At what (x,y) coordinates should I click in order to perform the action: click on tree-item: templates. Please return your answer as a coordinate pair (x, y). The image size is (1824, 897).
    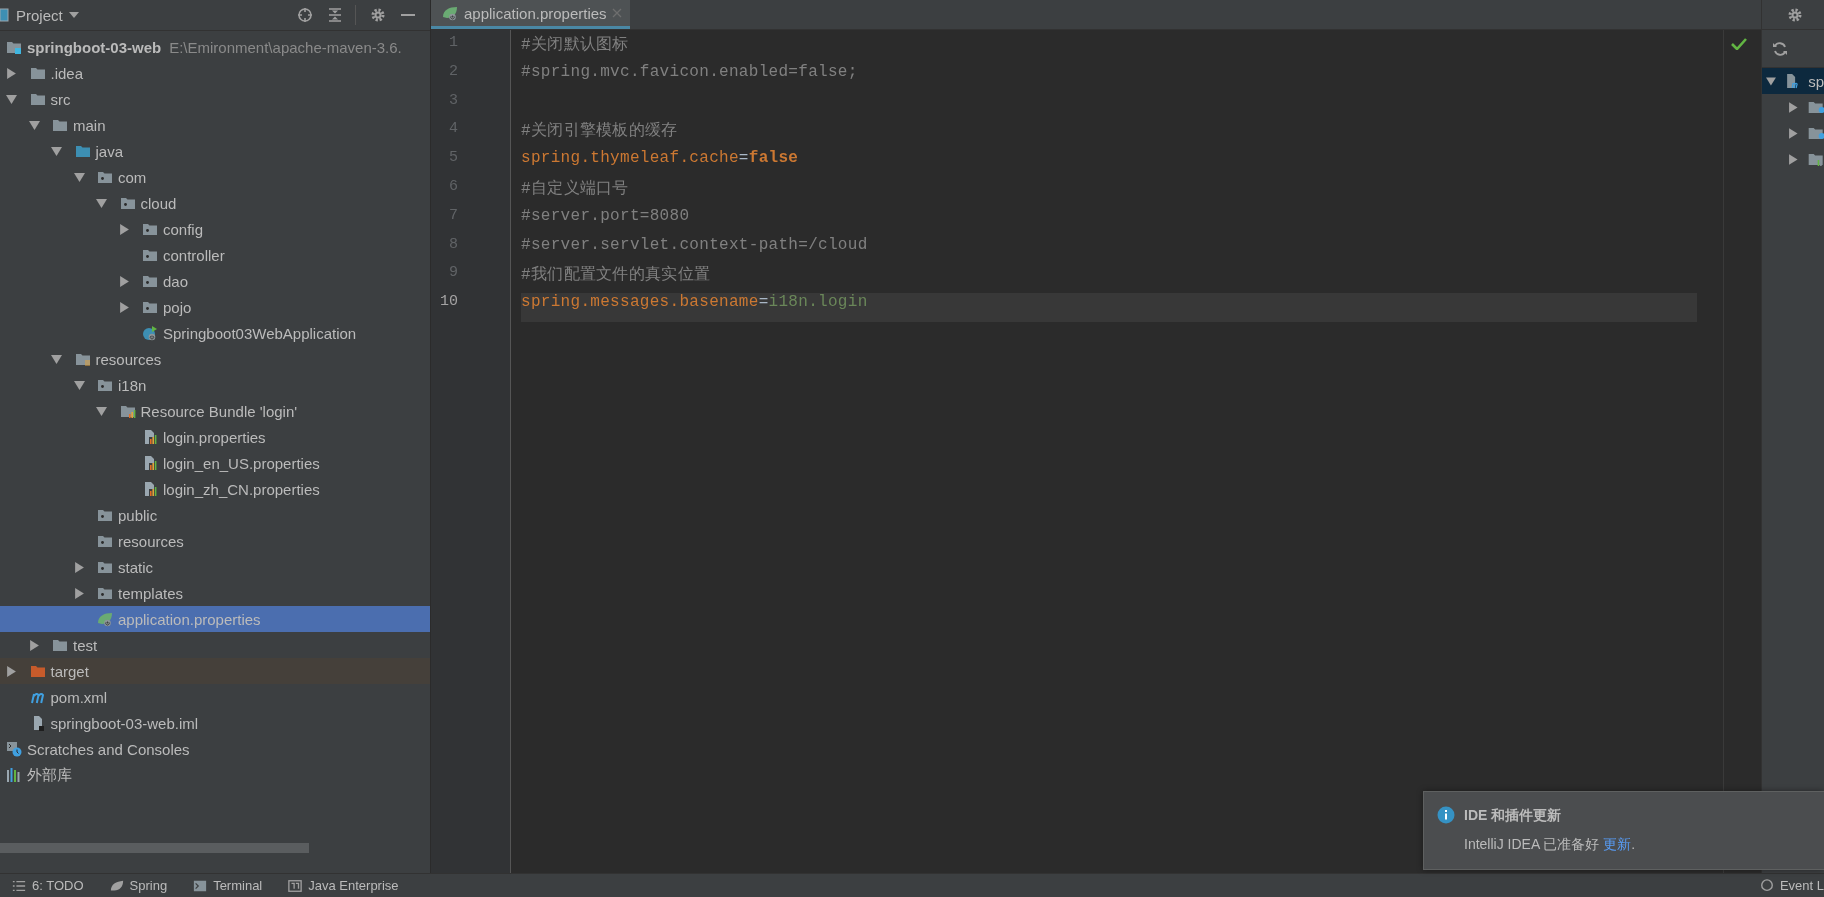
    Looking at the image, I should click on (215, 593).